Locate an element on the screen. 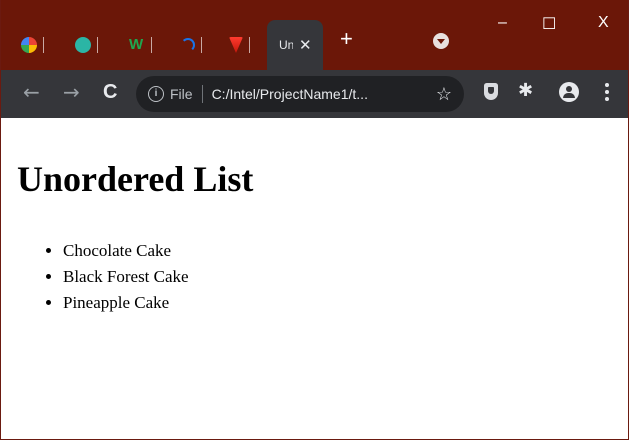  address-bar: i File C:/Intel/ProjectName1/t... ☆ is located at coordinates (300, 94).